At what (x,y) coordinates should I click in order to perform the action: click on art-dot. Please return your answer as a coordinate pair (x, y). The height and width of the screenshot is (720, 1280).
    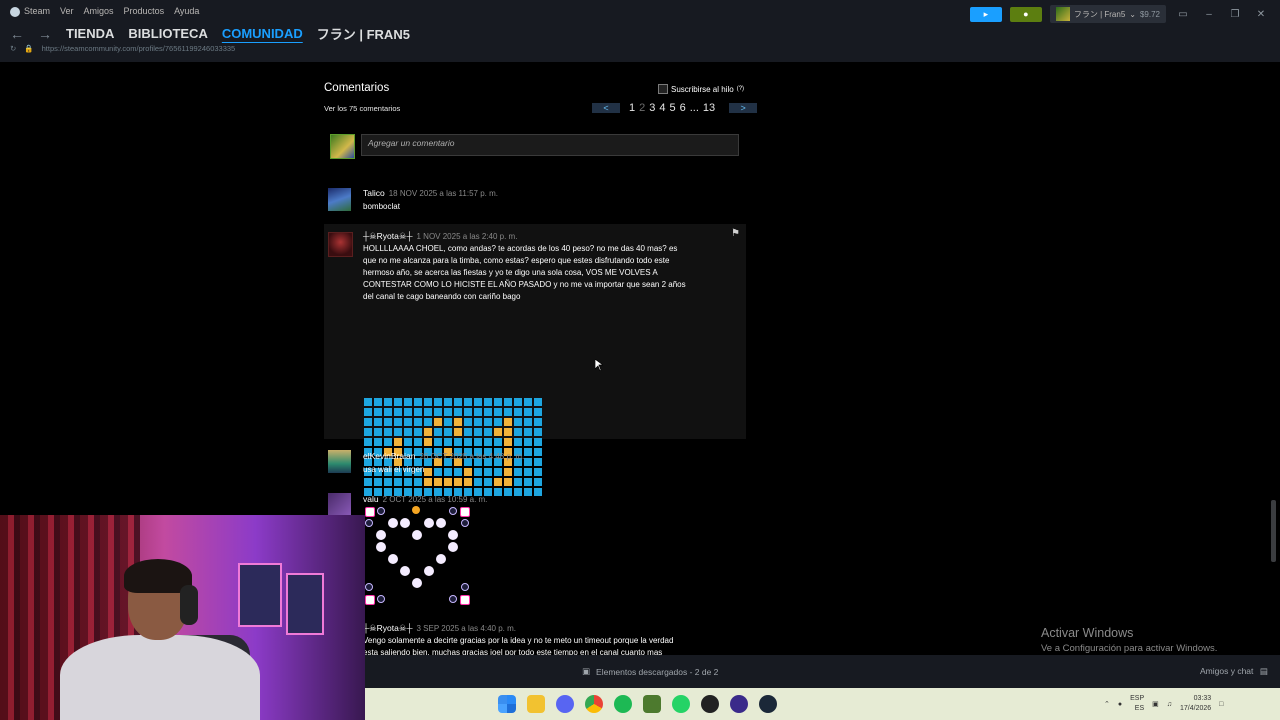
    Looking at the image, I should click on (429, 523).